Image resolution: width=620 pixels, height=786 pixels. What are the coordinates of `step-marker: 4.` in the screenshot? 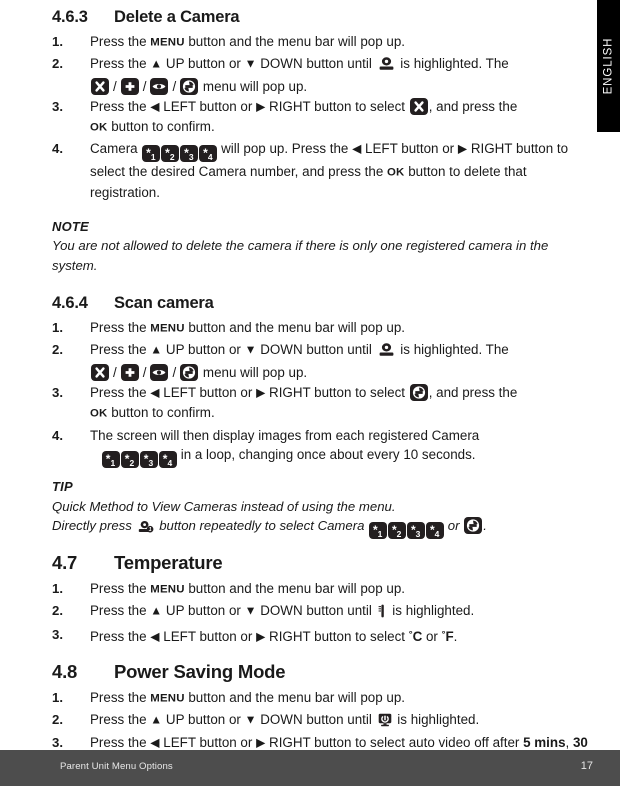 It's located at (57, 435).